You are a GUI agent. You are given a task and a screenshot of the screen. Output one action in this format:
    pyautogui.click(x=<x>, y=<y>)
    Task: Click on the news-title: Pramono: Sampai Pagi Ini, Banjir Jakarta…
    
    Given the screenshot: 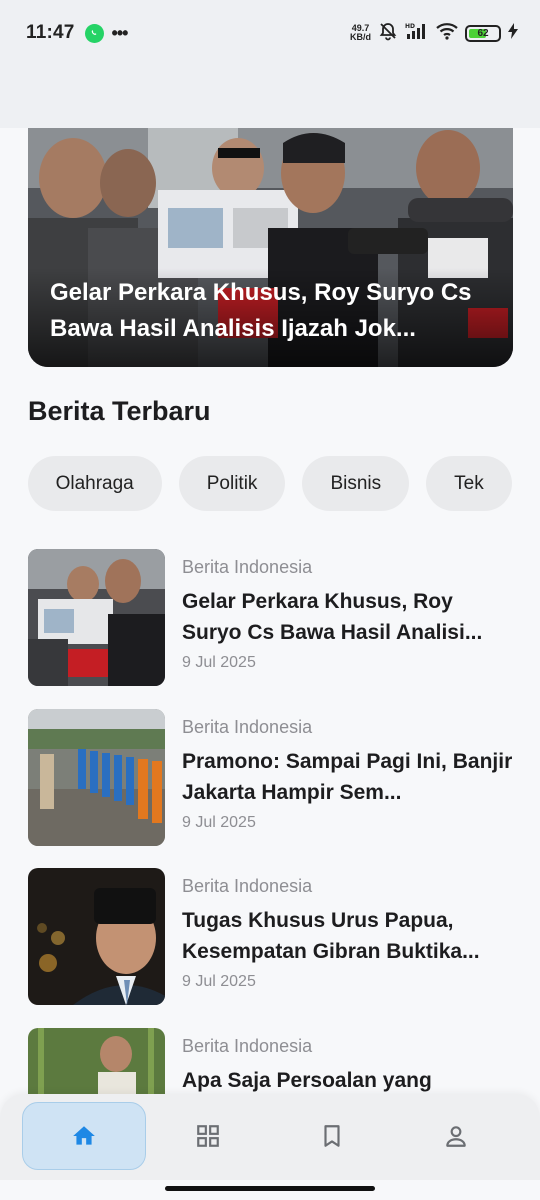 What is the action you would take?
    pyautogui.click(x=347, y=777)
    